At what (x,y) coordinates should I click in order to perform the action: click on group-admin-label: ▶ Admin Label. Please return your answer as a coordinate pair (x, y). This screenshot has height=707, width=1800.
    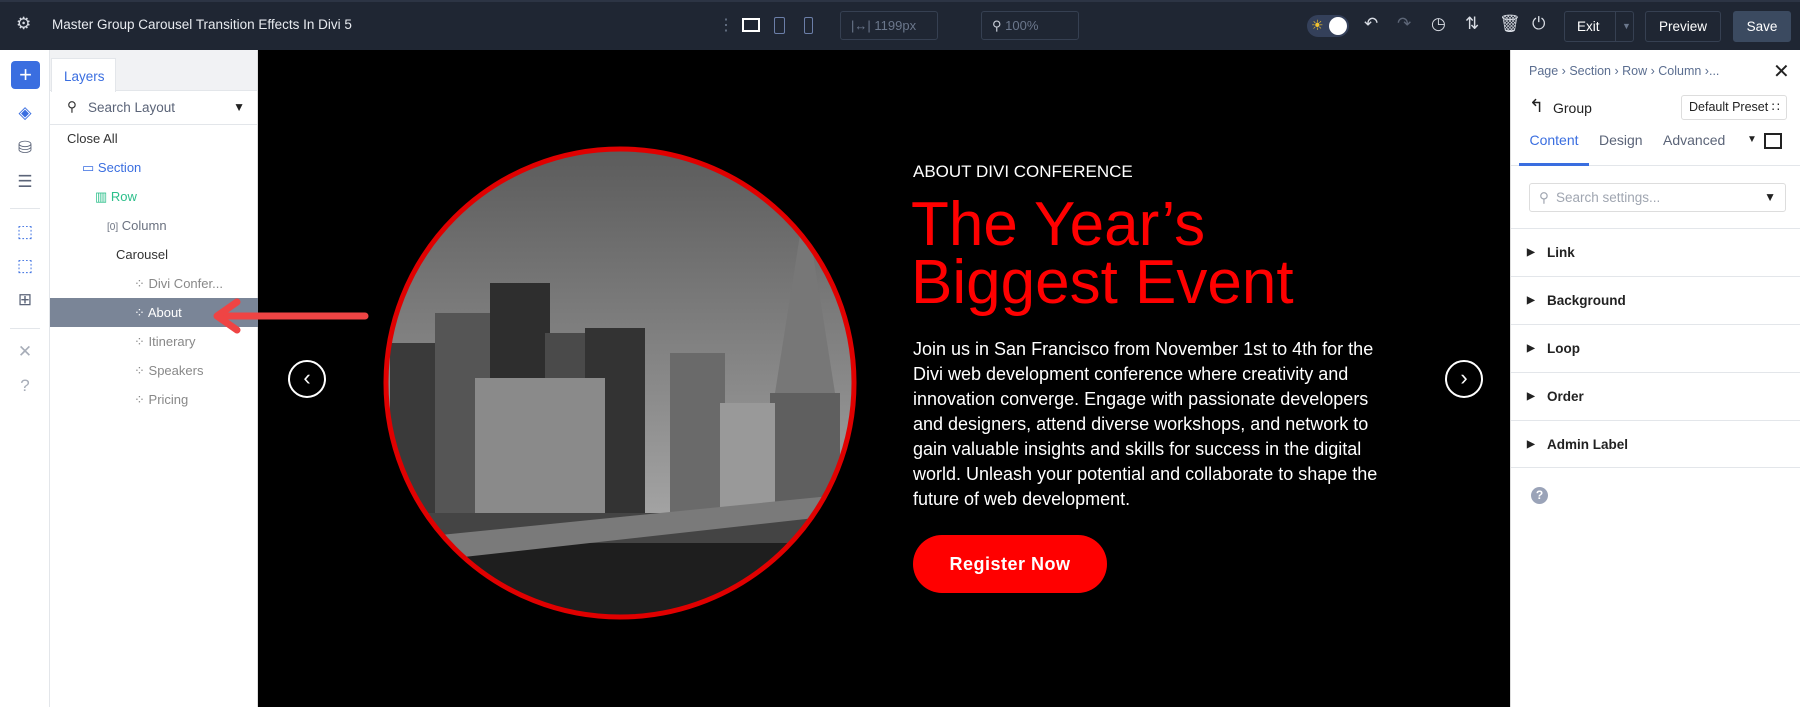
    Looking at the image, I should click on (1655, 444).